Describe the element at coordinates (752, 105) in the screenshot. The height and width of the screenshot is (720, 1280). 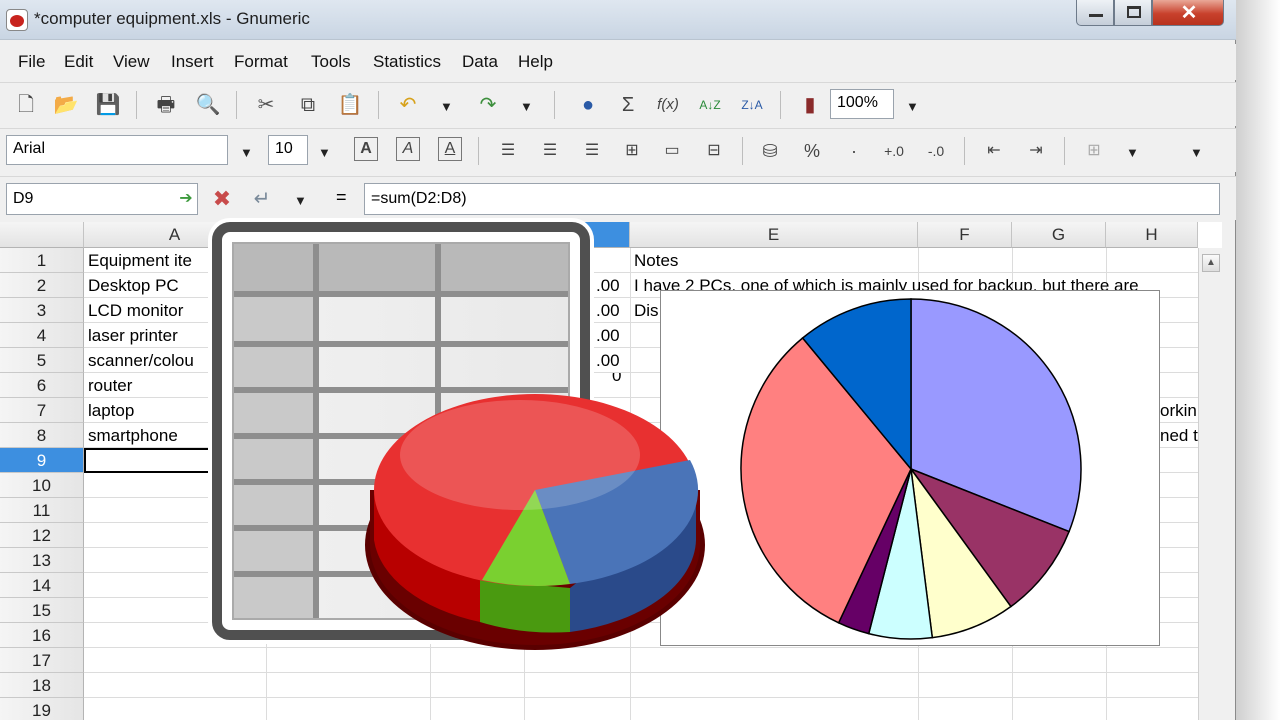
I see `sort-descending-icon: Z↓A` at that location.